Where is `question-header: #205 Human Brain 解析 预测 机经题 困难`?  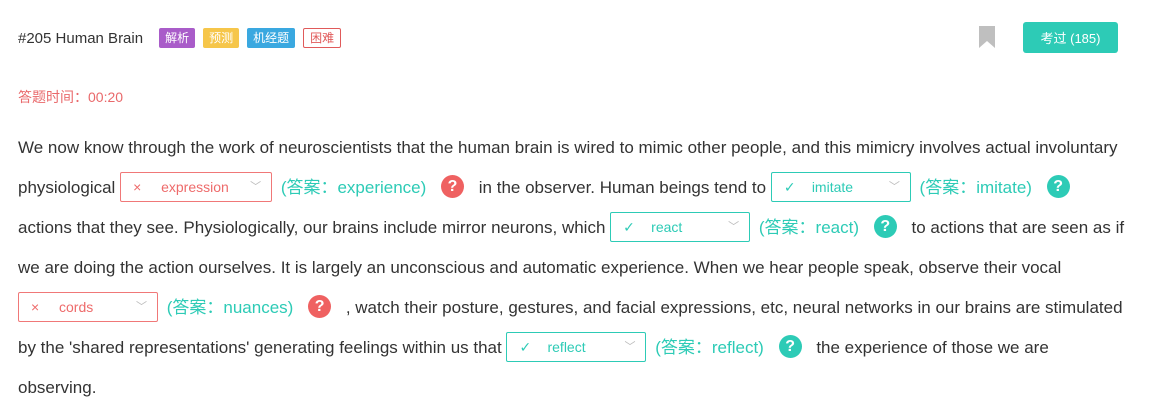
question-header: #205 Human Brain 解析 预测 机经题 困难 is located at coordinates (183, 38).